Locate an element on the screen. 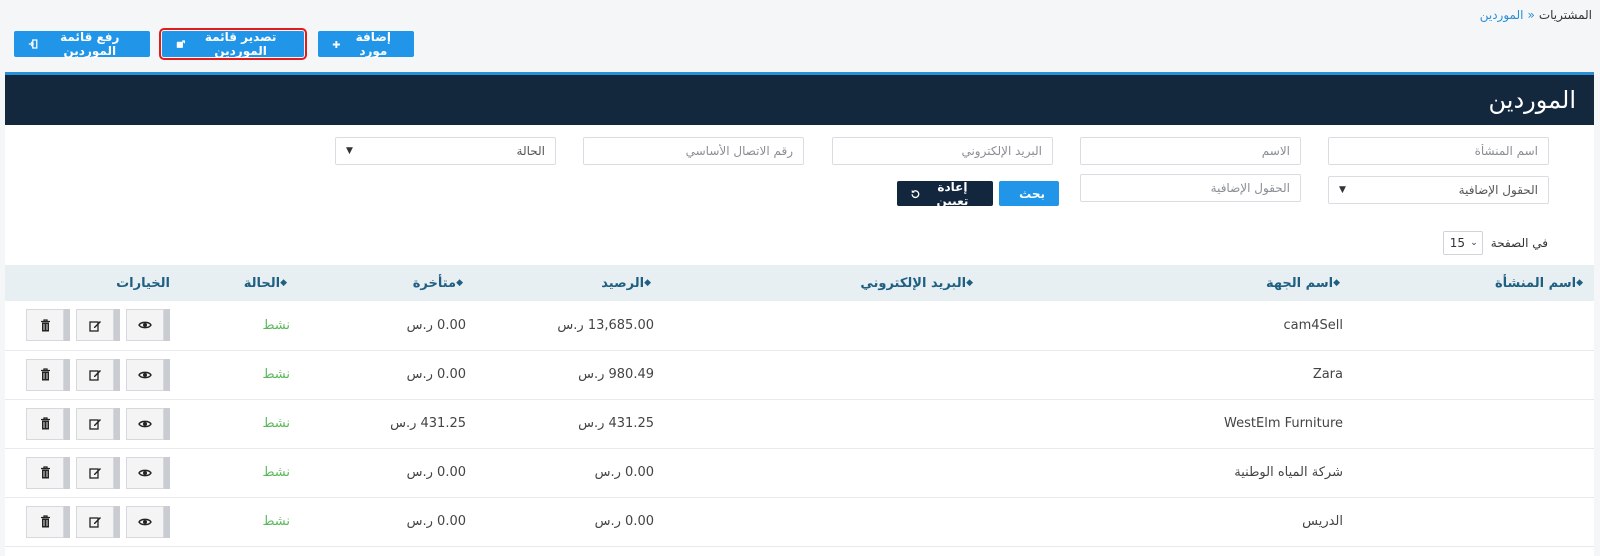 This screenshot has height=556, width=1600. status-select: الحالة ▼ is located at coordinates (445, 151).